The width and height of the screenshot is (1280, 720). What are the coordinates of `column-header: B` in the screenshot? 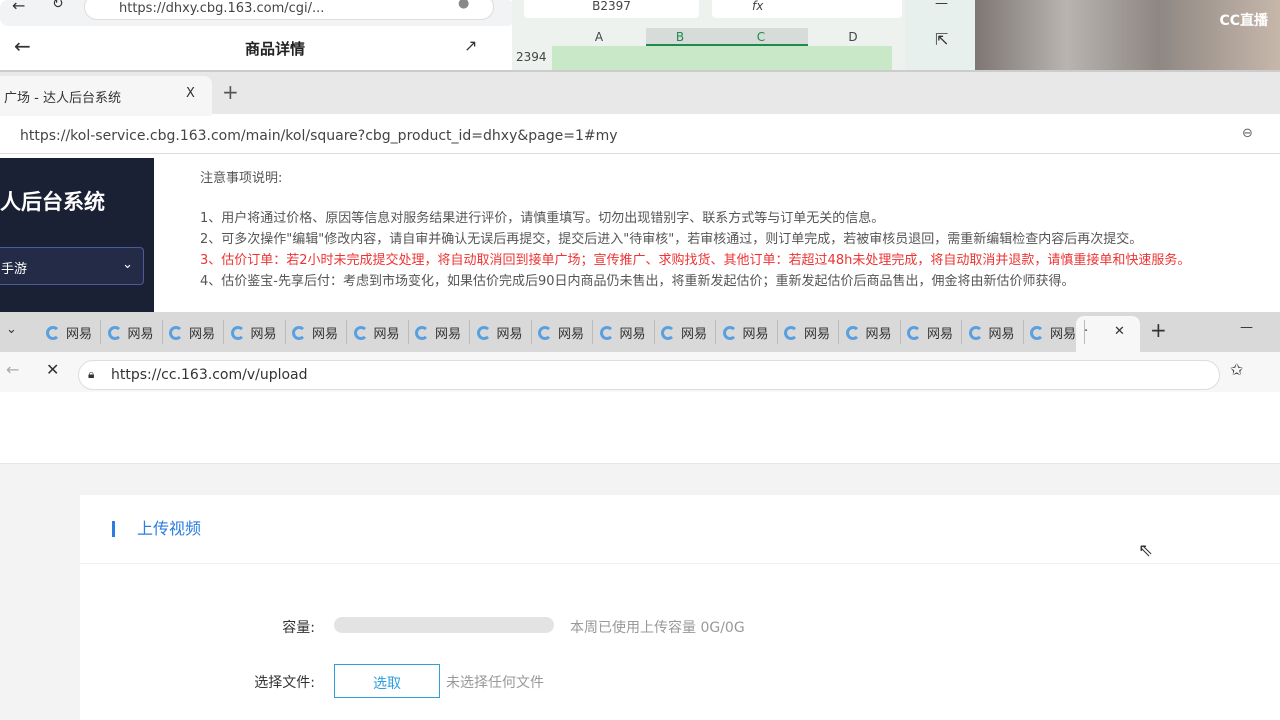 It's located at (680, 37).